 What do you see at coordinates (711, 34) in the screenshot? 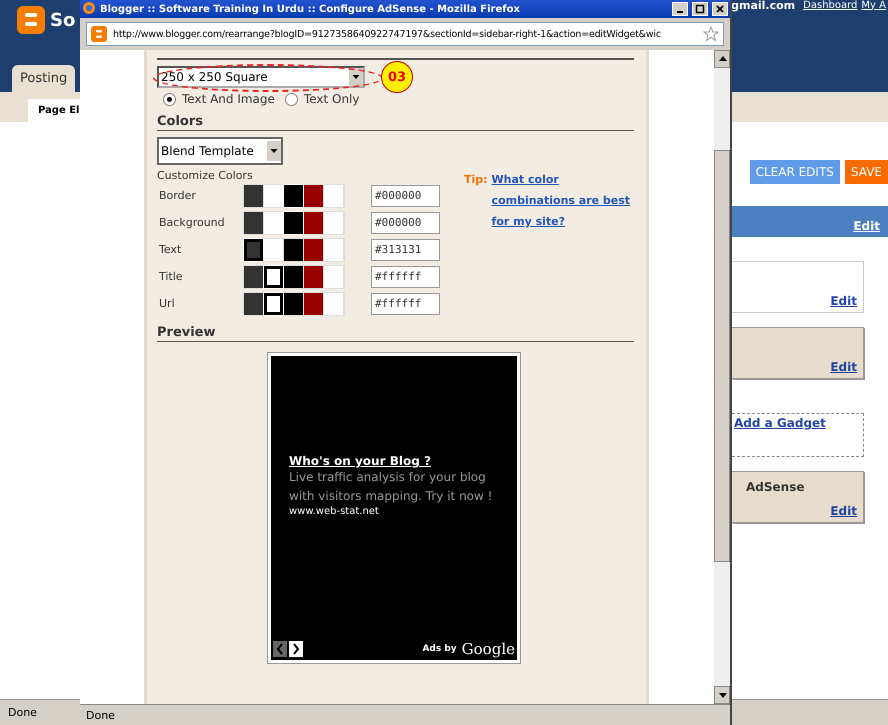
I see `star-icon` at bounding box center [711, 34].